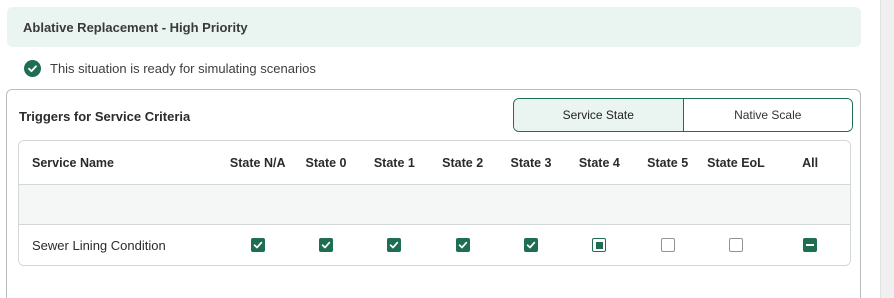 The height and width of the screenshot is (298, 894). I want to click on state-5-checkbox, so click(667, 245).